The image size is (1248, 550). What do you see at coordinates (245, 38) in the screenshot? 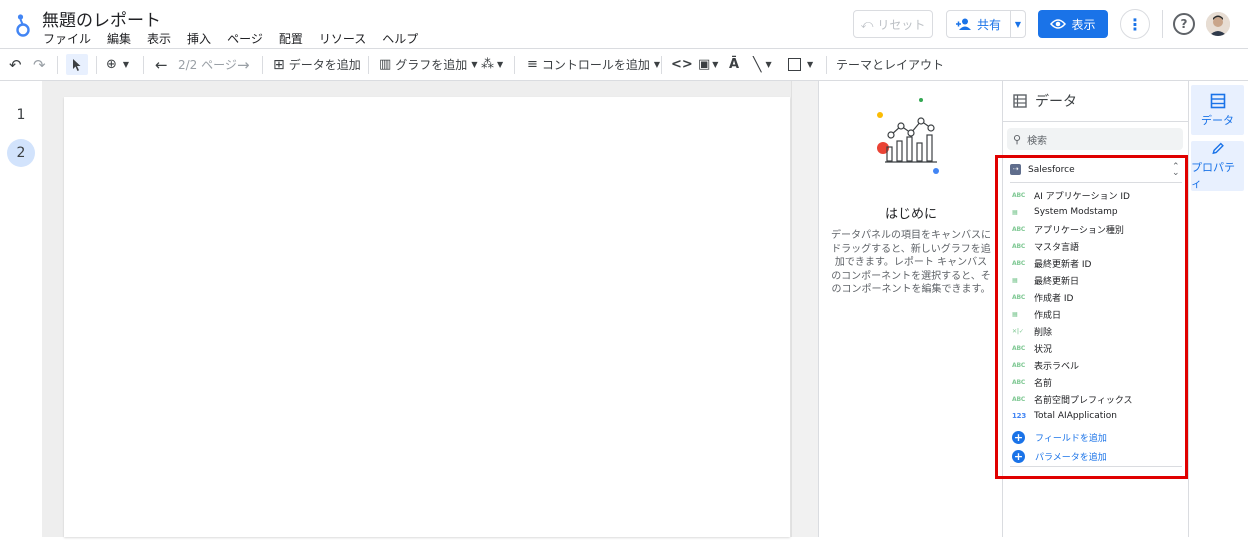
I see `menu-page: ページ` at bounding box center [245, 38].